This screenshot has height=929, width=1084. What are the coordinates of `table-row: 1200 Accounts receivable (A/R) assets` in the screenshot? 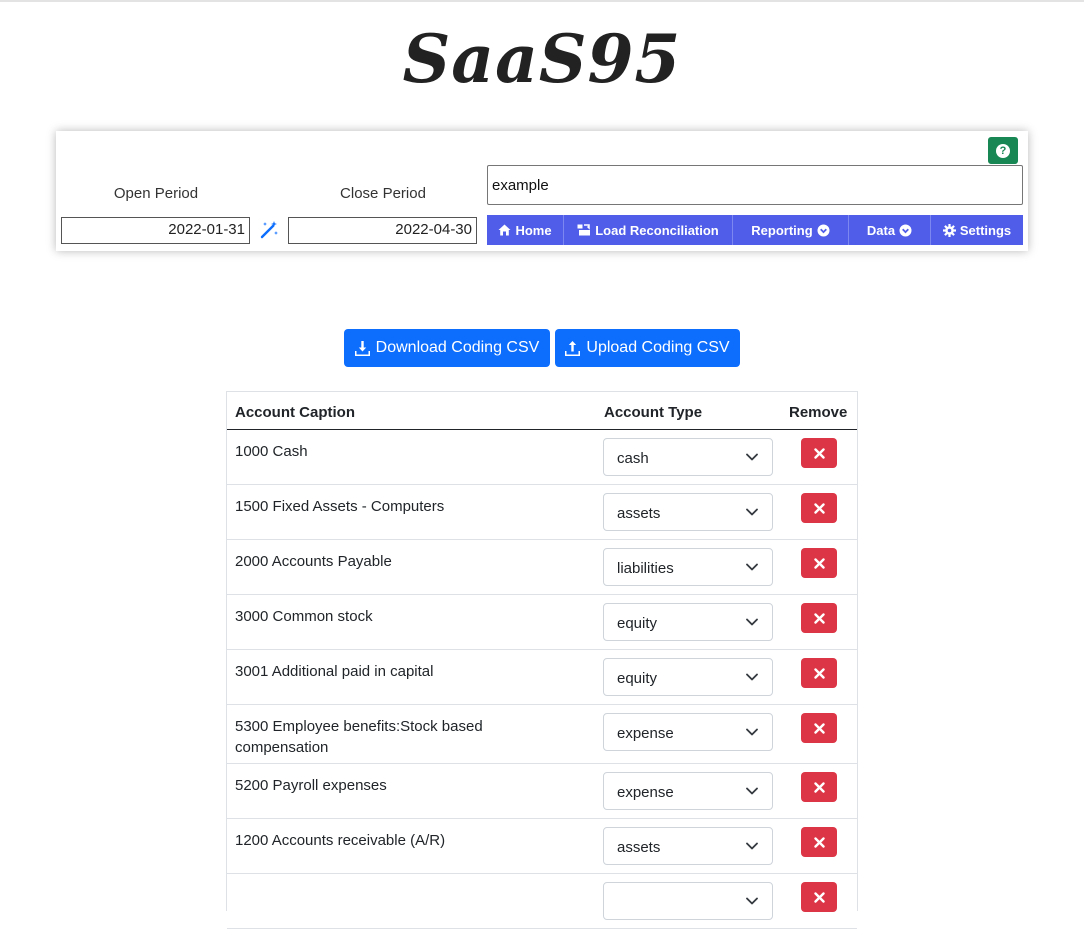 It's located at (542, 846).